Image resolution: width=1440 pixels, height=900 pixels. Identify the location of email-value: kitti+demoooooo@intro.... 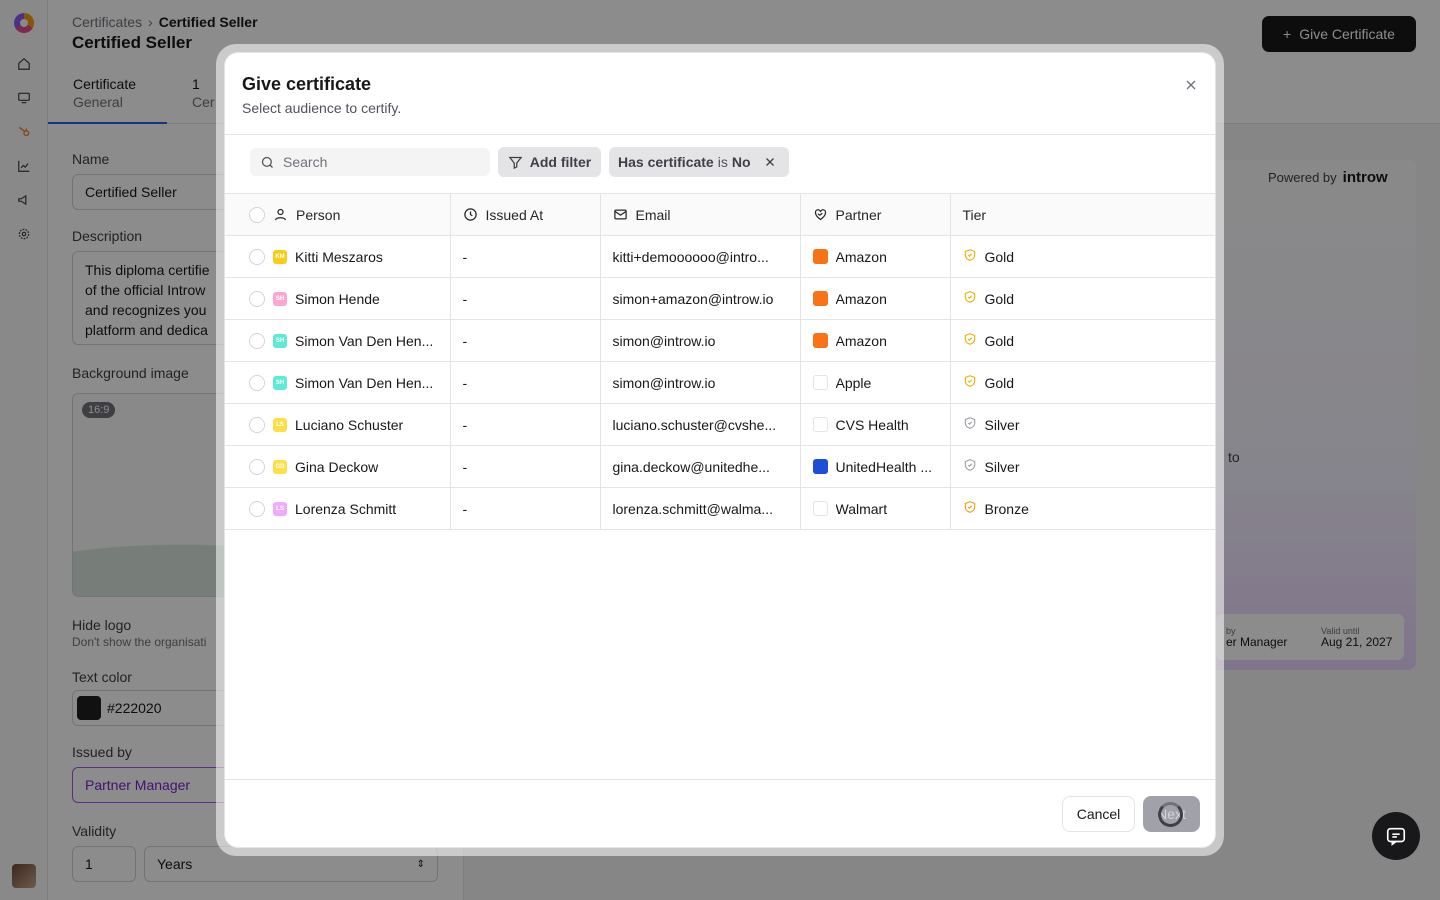
(690, 256).